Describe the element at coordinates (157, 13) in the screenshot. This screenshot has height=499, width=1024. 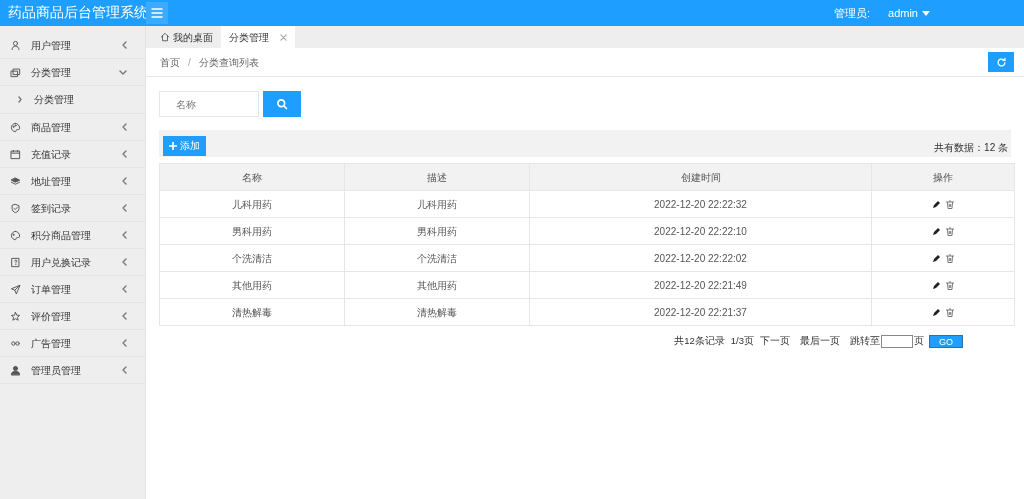
I see `menu-icon` at that location.